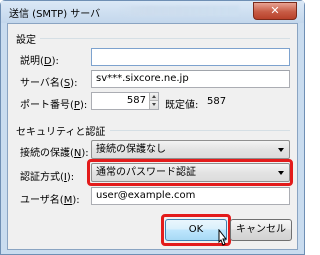 Image resolution: width=320 pixels, height=255 pixels. I want to click on port-default-value: 587, so click(217, 101).